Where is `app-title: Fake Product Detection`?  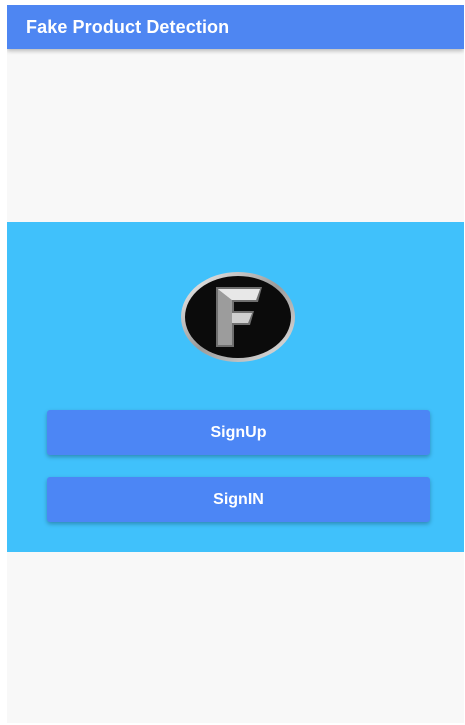
app-title: Fake Product Detection is located at coordinates (128, 27).